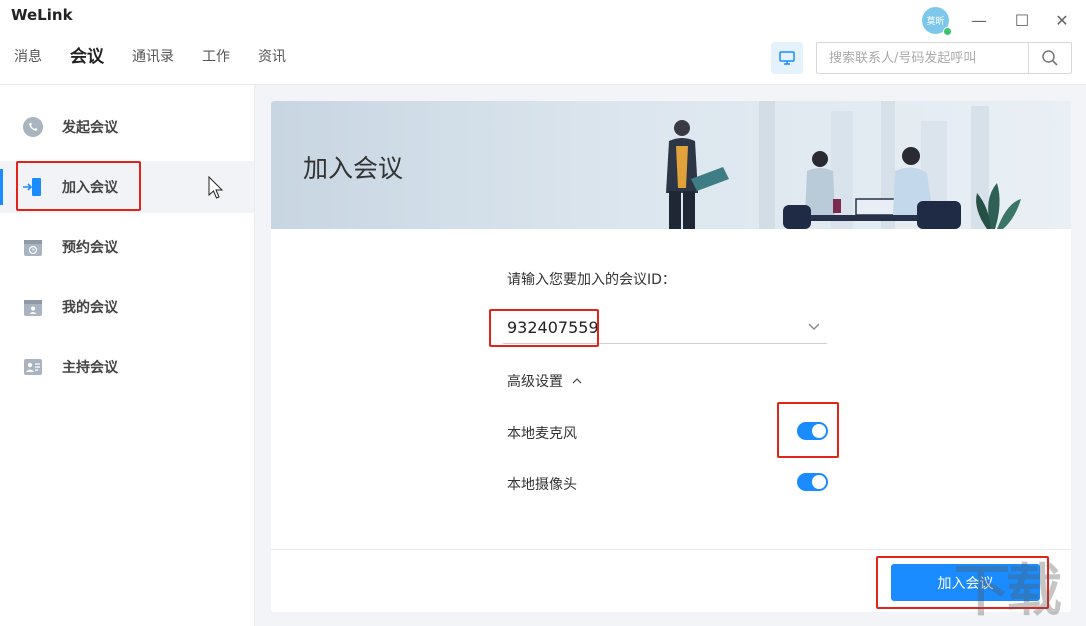 This screenshot has height=626, width=1086. What do you see at coordinates (542, 485) in the screenshot?
I see `camera-label: 本地摄像头` at bounding box center [542, 485].